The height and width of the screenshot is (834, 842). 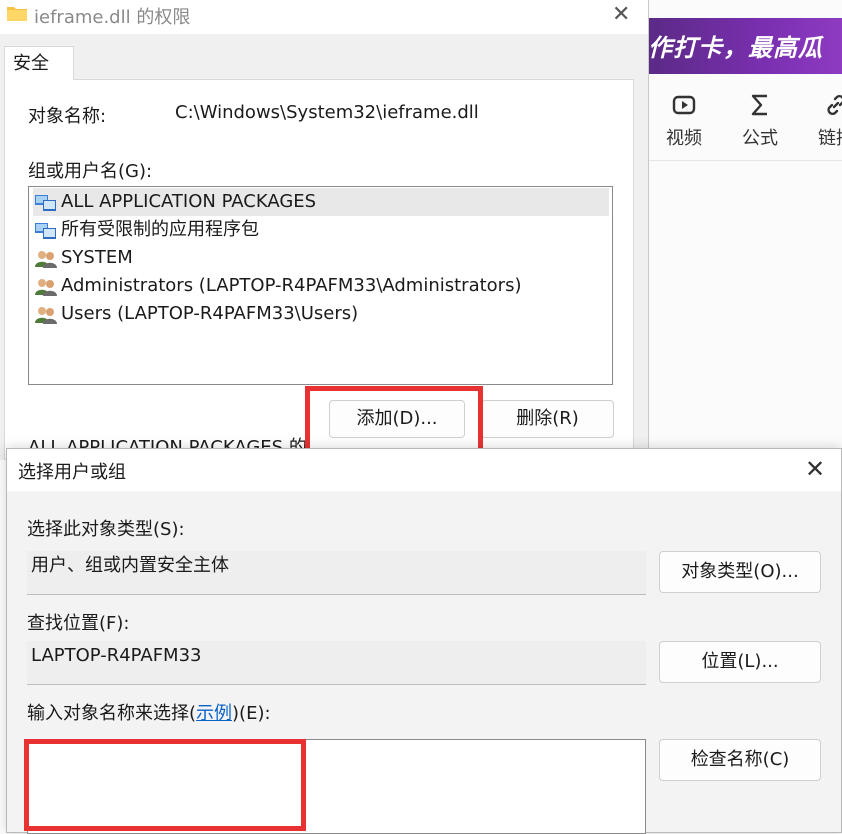 I want to click on list-item: Users (LAPTOP-R4PAFM33\Users), so click(x=321, y=314).